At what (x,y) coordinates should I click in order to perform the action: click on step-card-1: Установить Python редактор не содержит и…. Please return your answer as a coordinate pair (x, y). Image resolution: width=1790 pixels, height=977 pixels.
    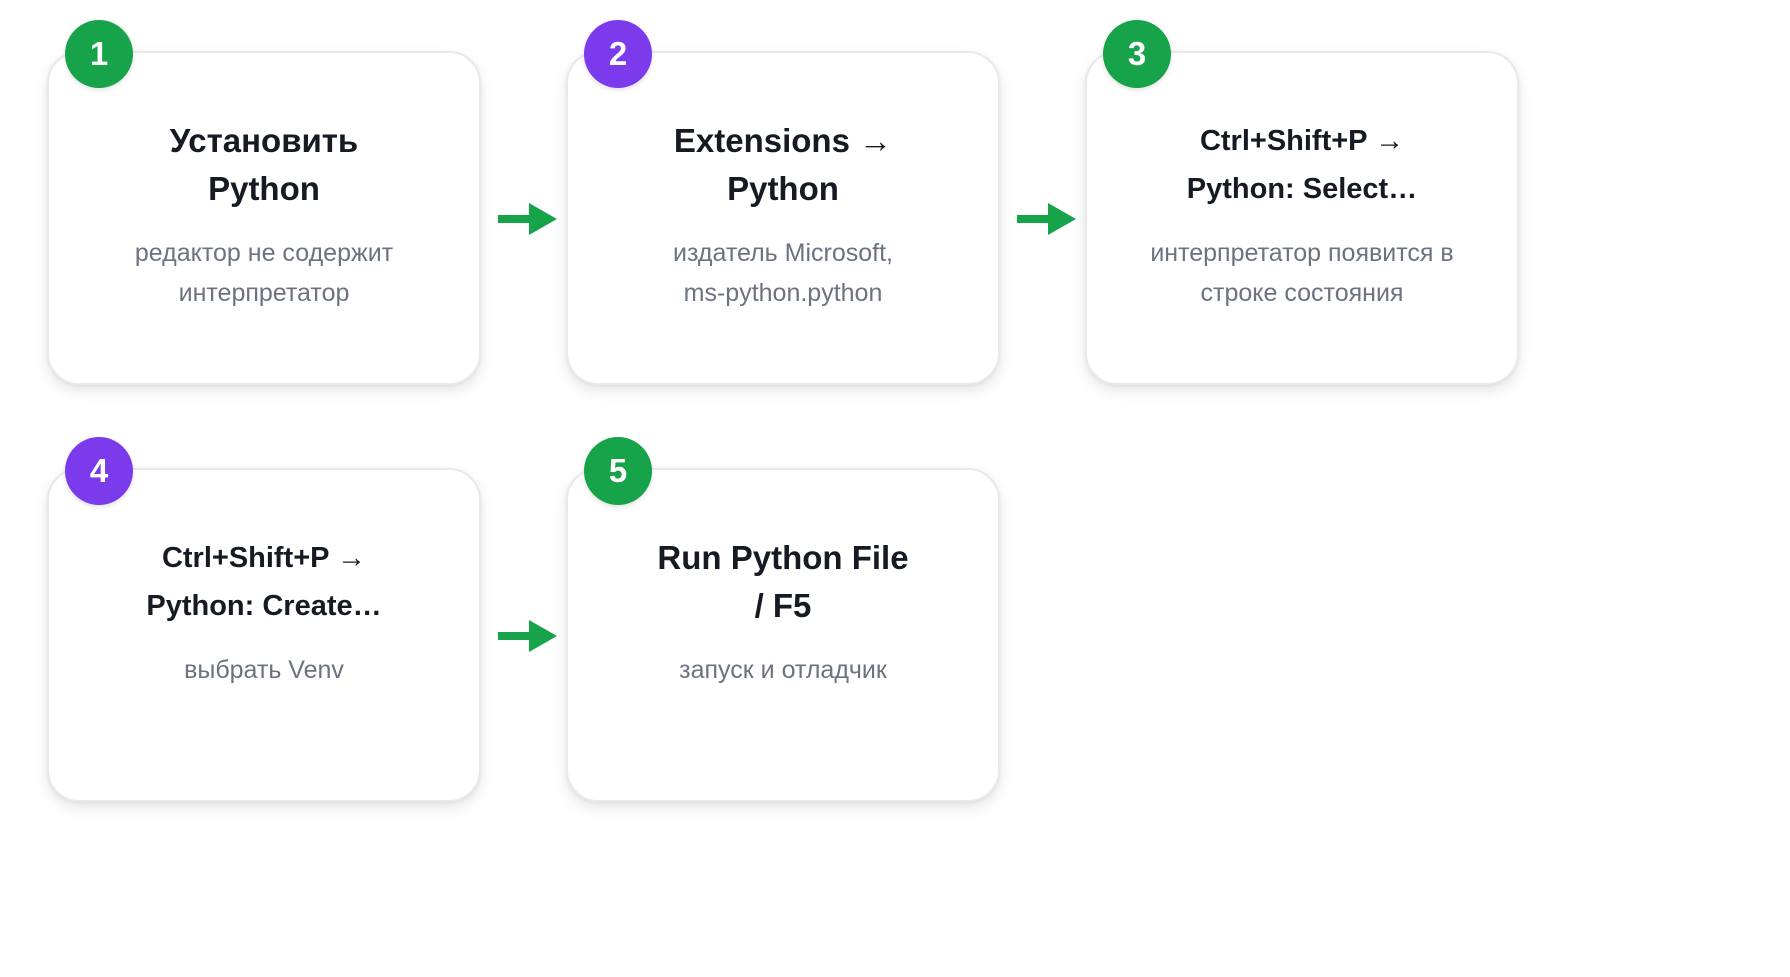
    Looking at the image, I should click on (264, 218).